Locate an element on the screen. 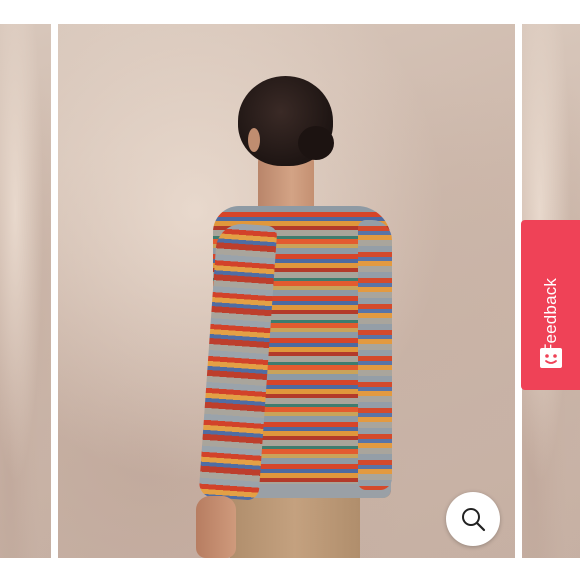  hair-bun is located at coordinates (316, 143).